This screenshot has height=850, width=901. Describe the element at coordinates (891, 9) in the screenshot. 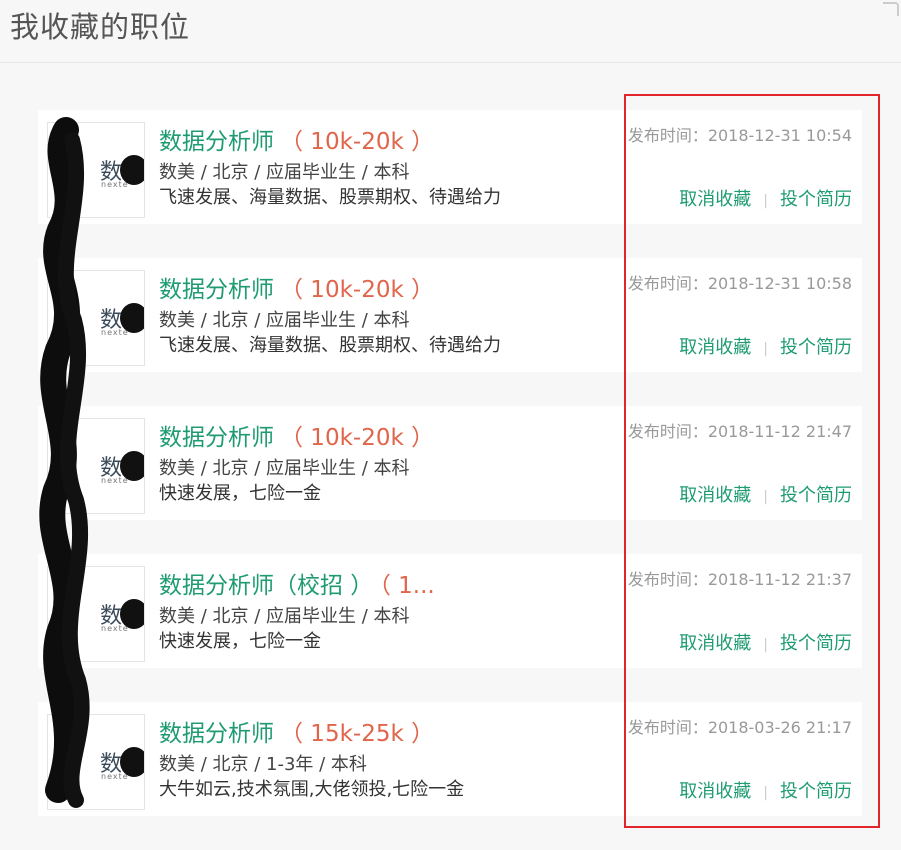

I see `corner-icon` at that location.